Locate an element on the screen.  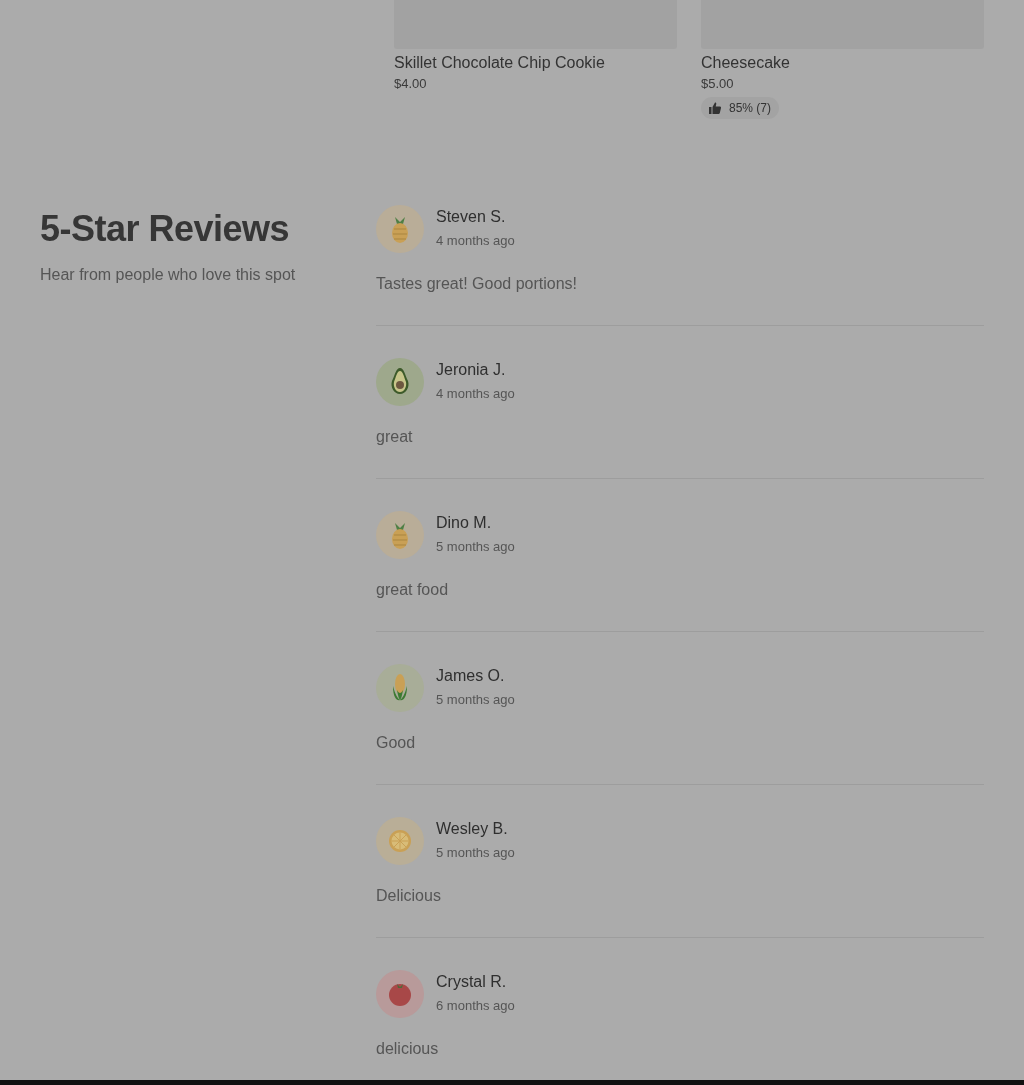
thumbs-up-icon is located at coordinates (715, 108).